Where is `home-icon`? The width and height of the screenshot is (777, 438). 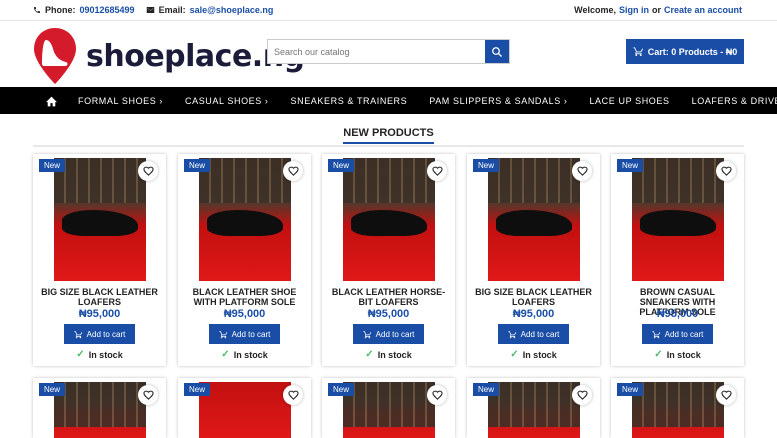
home-icon is located at coordinates (51, 101).